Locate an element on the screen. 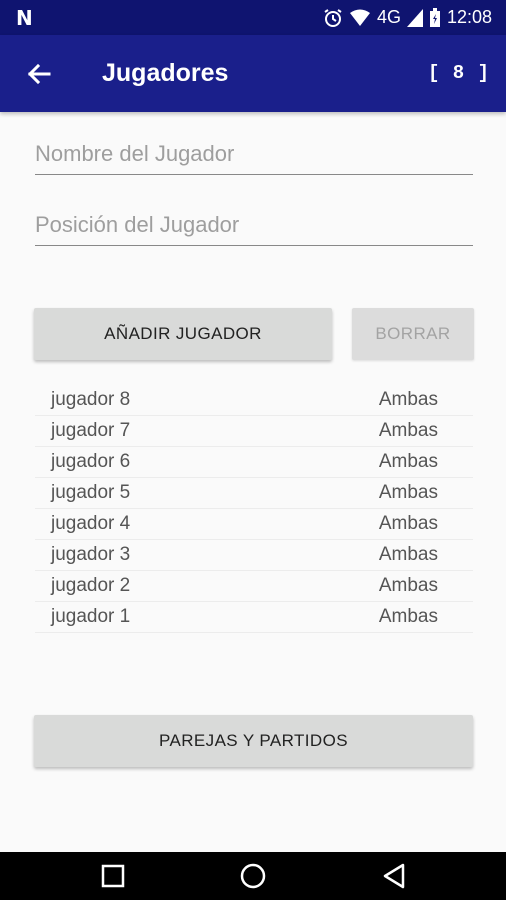  player-name: jugador 7 is located at coordinates (91, 430).